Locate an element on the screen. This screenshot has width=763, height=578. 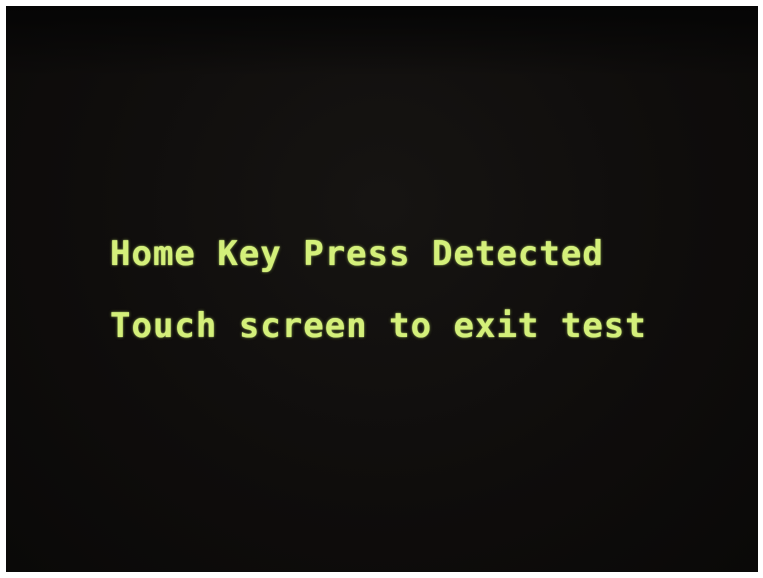
screen-top-shade is located at coordinates (382, 41).